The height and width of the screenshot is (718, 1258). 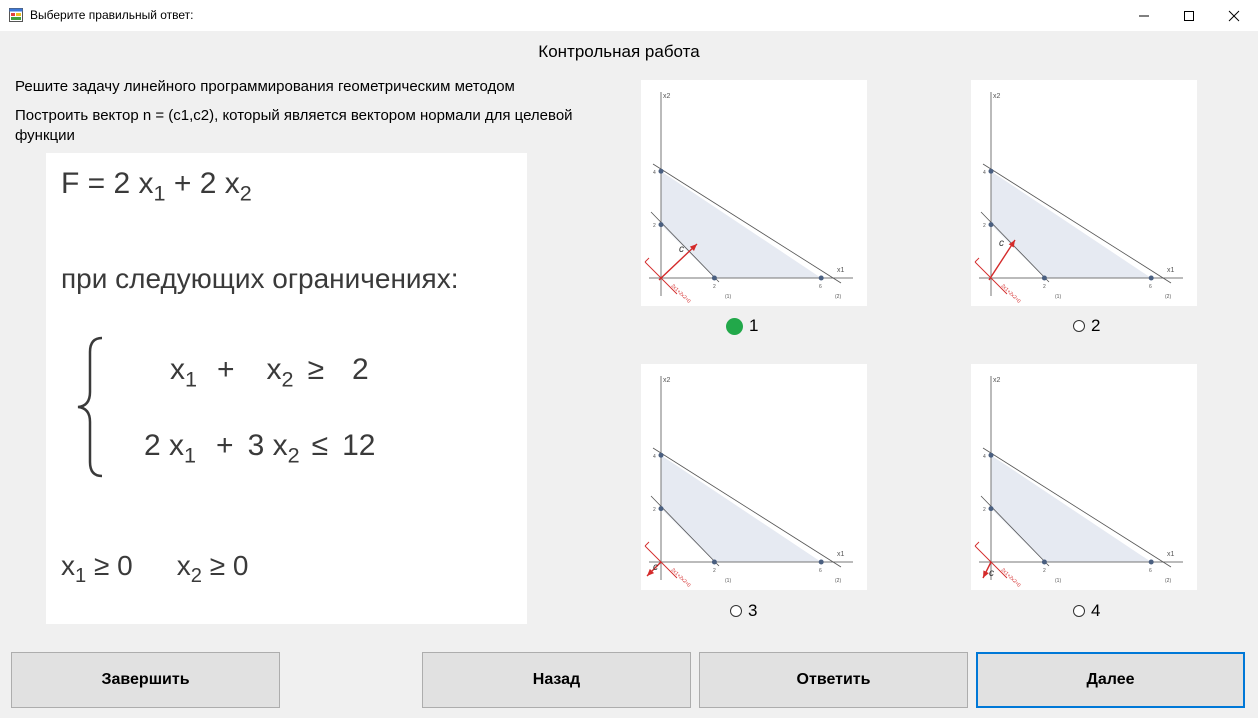 What do you see at coordinates (145, 680) in the screenshot?
I see `finish-button: Завершить` at bounding box center [145, 680].